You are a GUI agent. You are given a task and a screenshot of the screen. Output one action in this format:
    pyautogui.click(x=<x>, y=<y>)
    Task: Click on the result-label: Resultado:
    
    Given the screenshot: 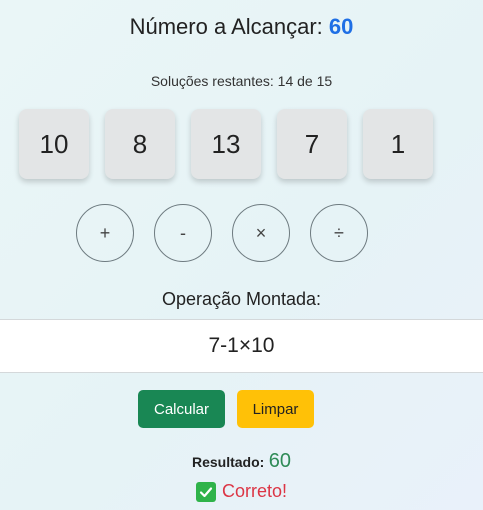 What is the action you would take?
    pyautogui.click(x=228, y=462)
    